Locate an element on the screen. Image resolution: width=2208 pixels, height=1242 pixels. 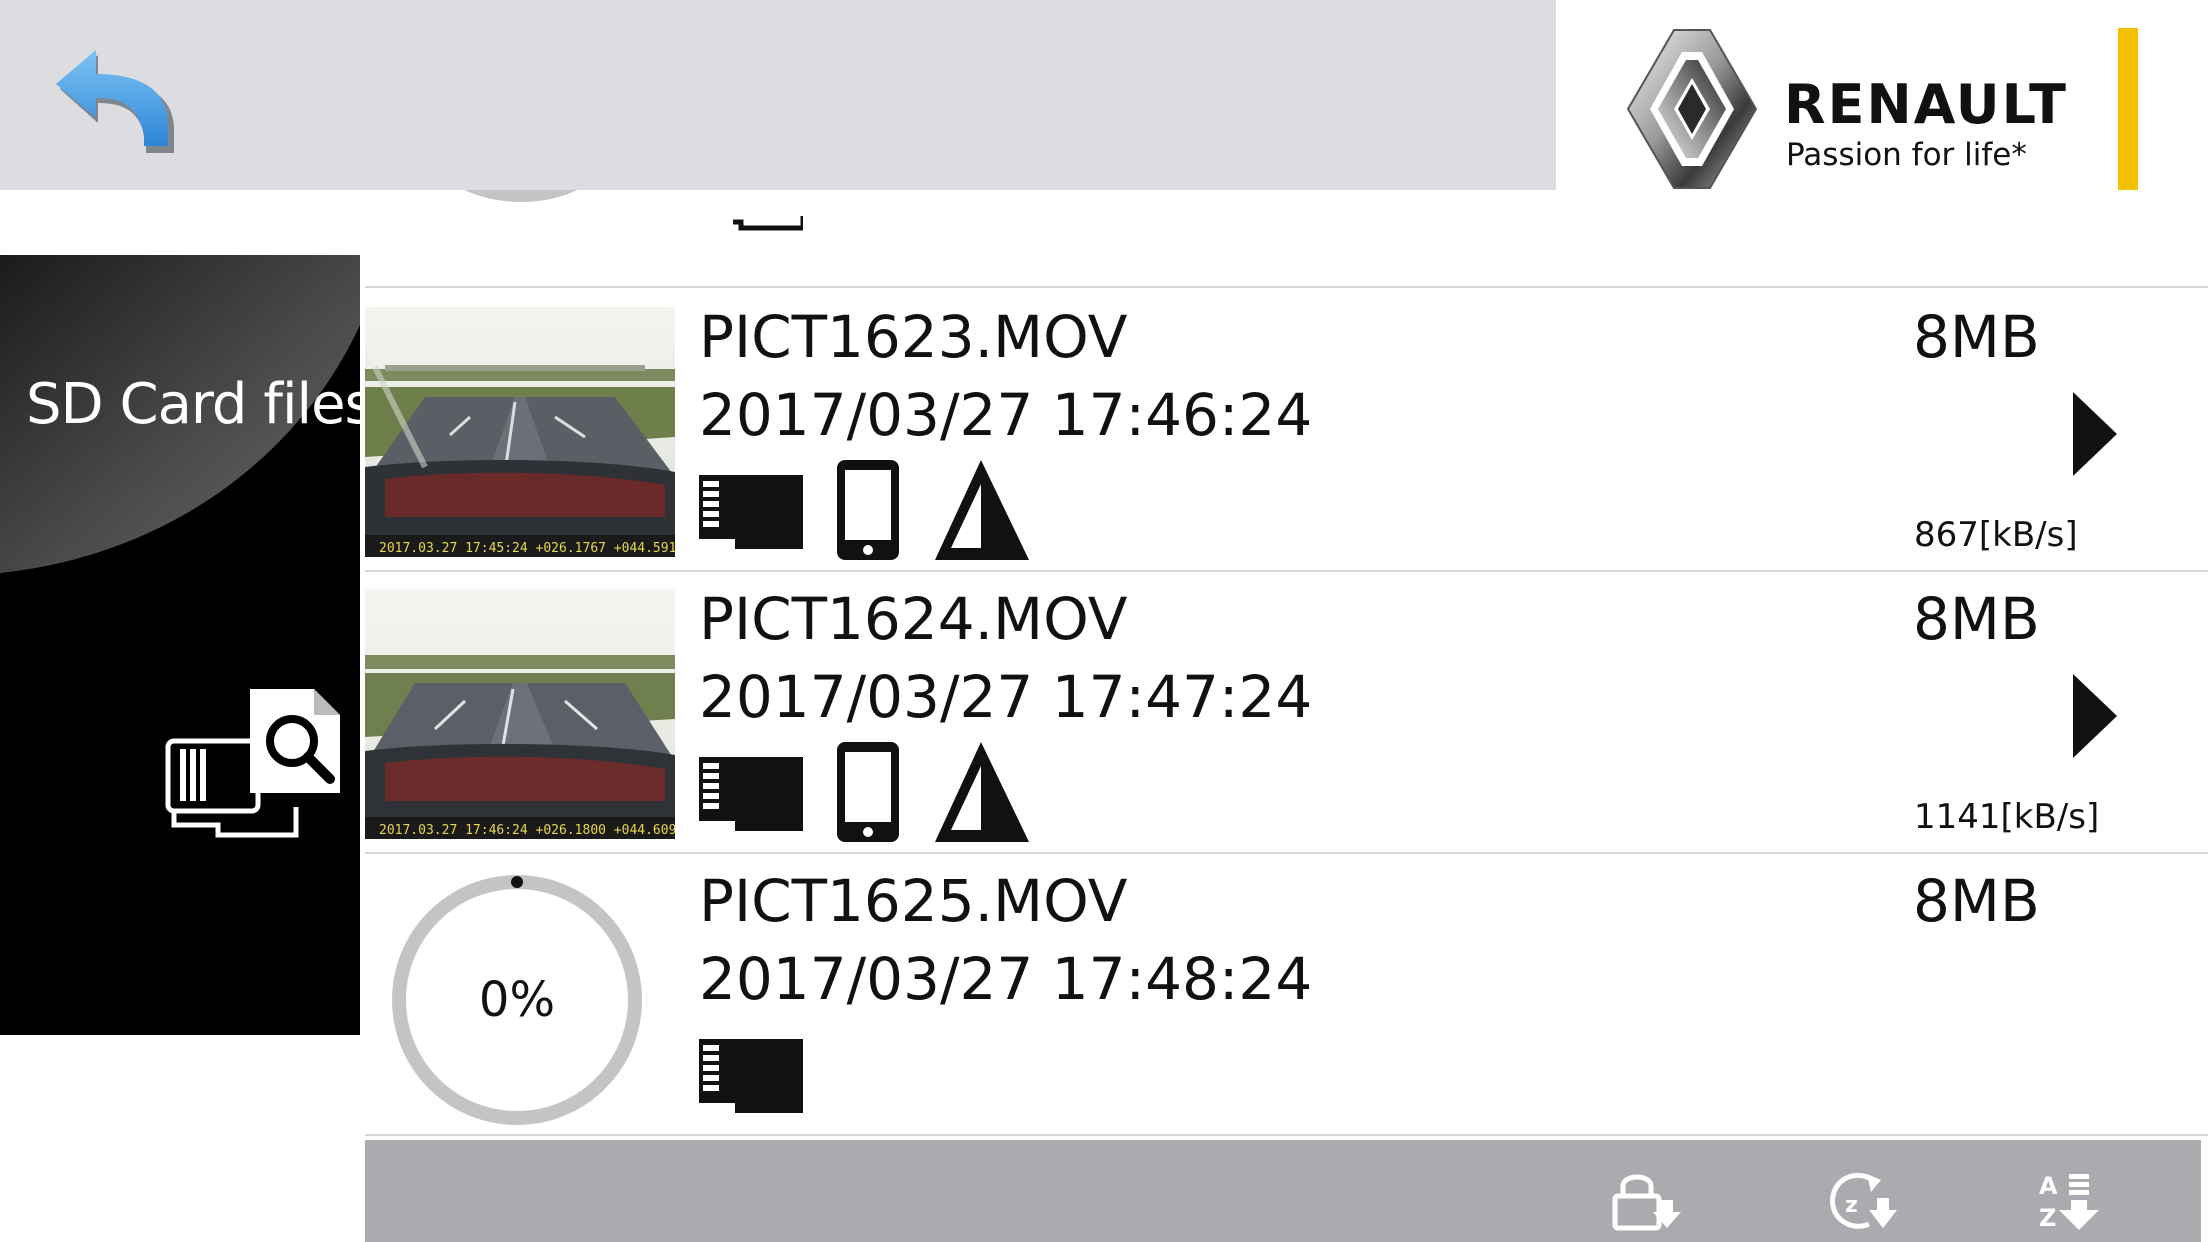
top-bar is located at coordinates (778, 95).